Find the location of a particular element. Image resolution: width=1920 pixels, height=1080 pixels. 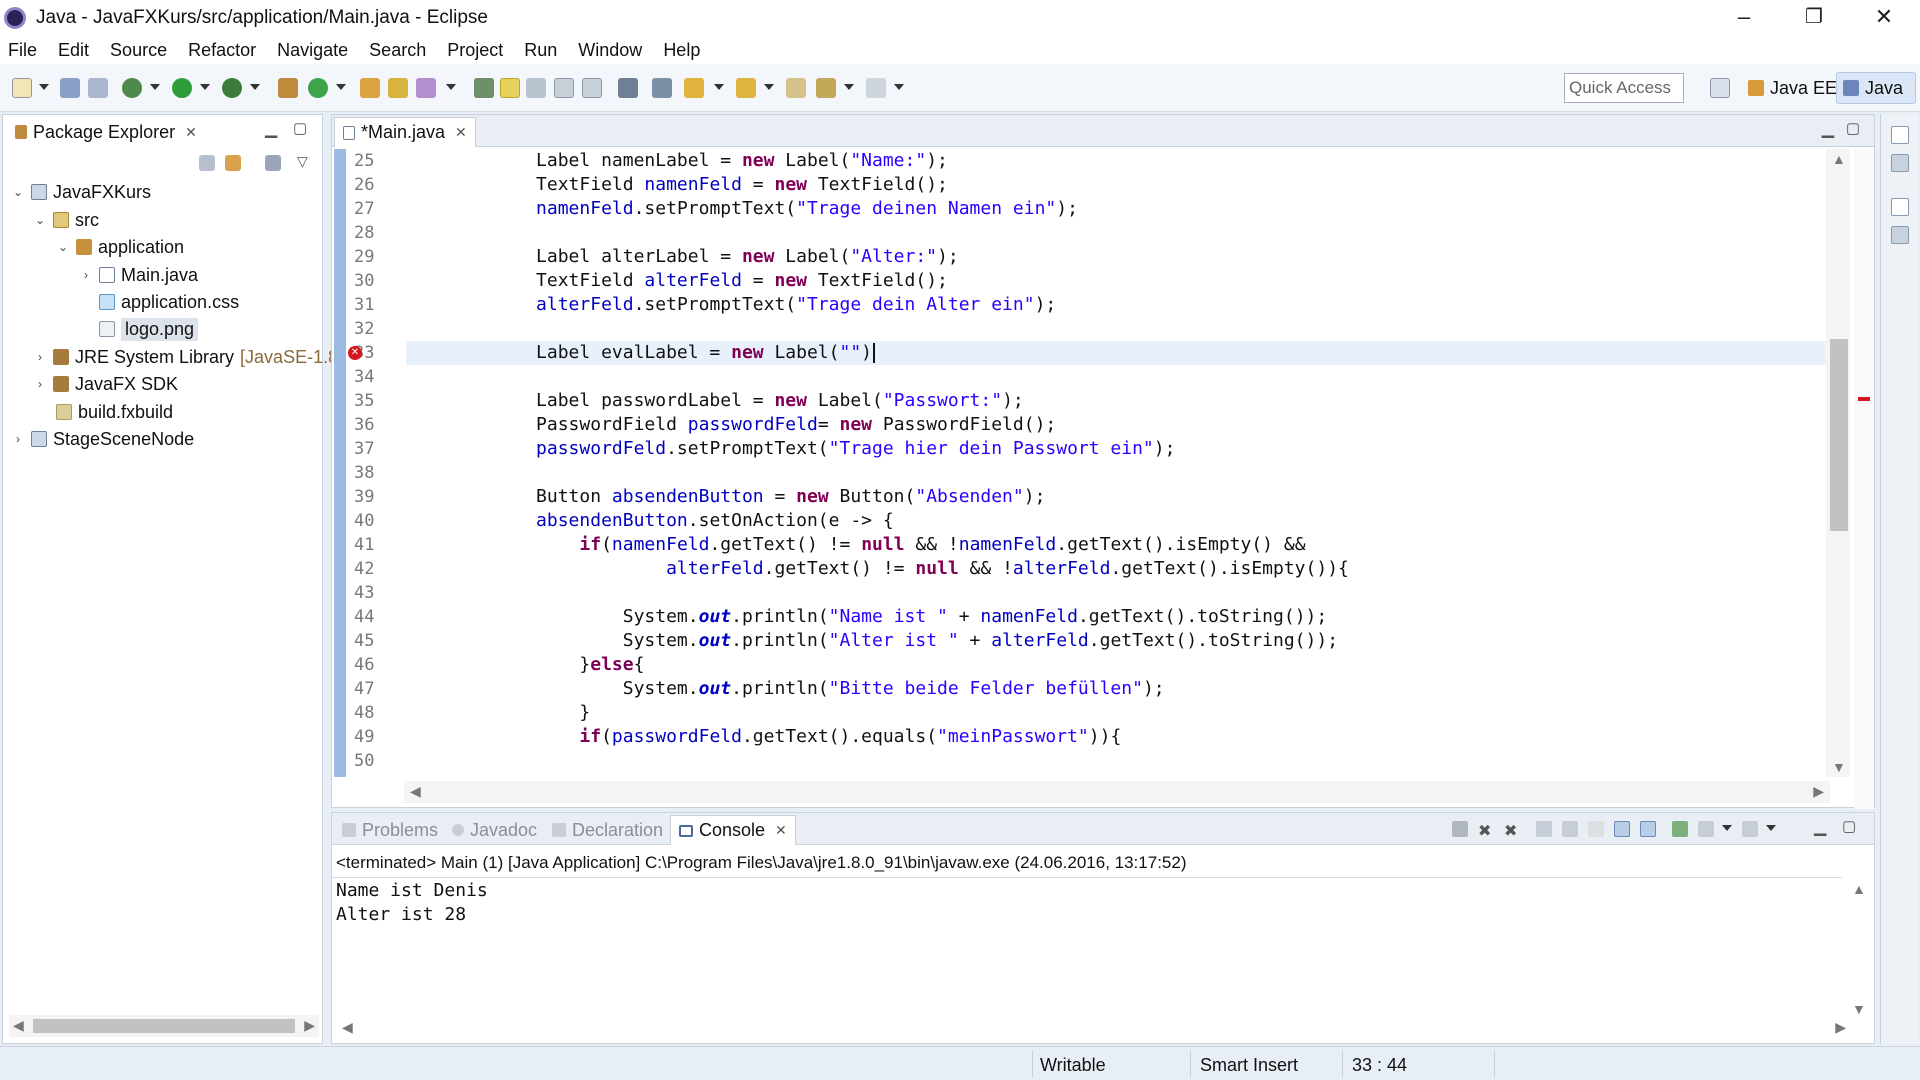

show-on-stderr-icon is located at coordinates (1648, 829).